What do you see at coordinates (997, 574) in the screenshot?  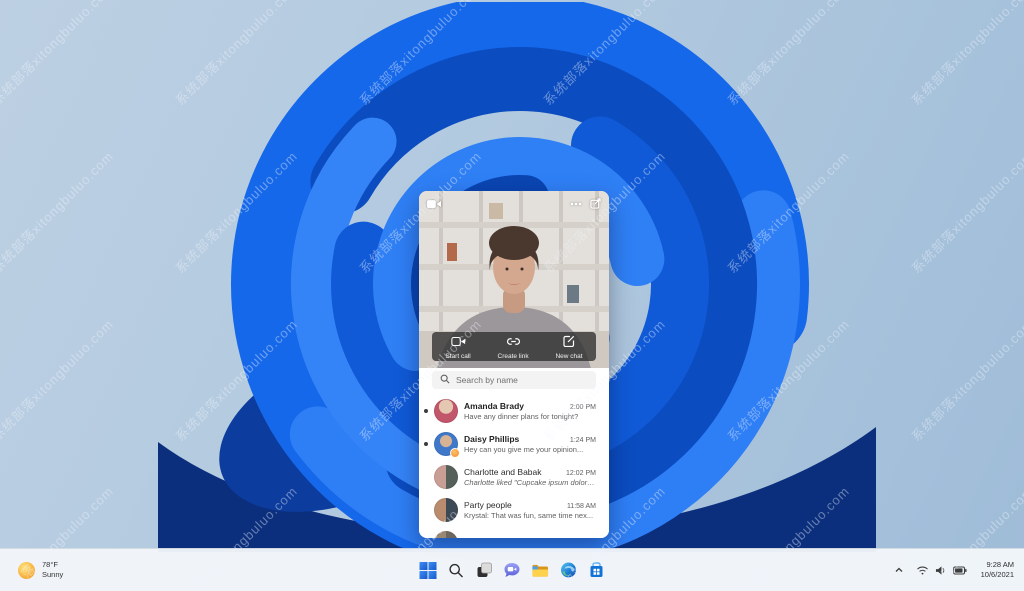 I see `tray-date: 10/6/2021` at bounding box center [997, 574].